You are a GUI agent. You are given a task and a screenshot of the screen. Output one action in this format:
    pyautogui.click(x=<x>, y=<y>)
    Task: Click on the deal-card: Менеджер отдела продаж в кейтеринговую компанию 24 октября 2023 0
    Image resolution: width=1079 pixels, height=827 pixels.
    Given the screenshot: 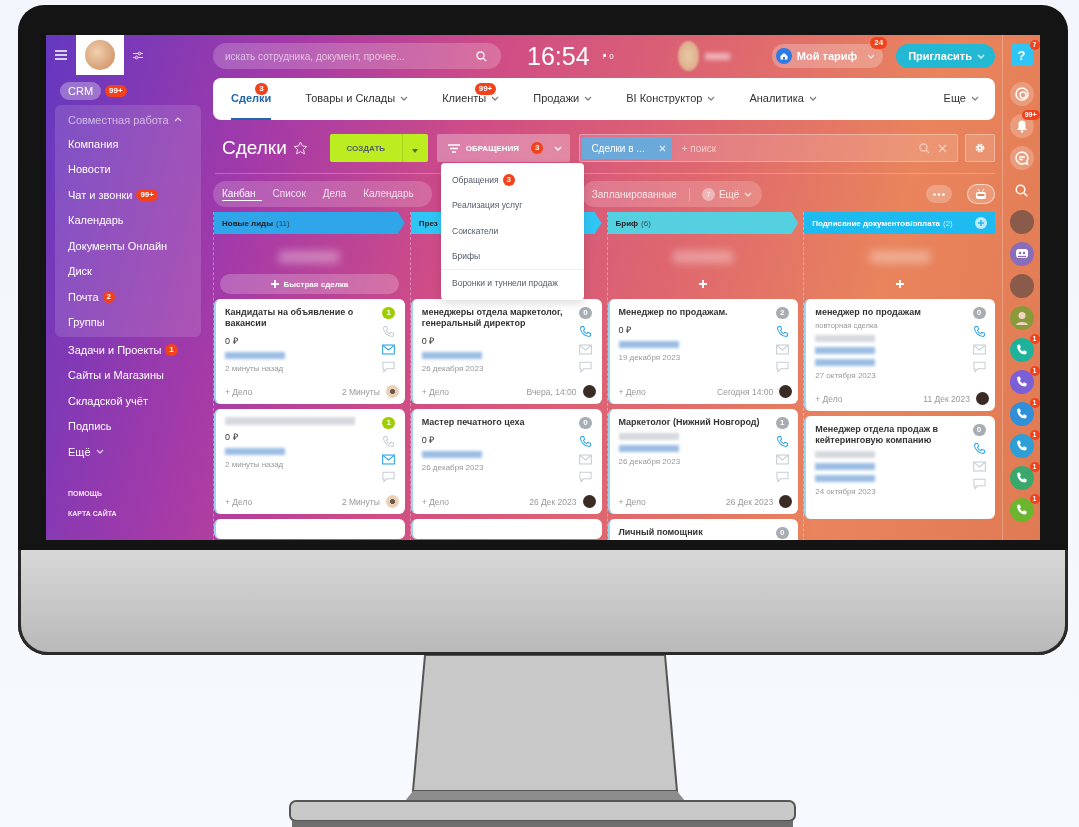 What is the action you would take?
    pyautogui.click(x=899, y=467)
    